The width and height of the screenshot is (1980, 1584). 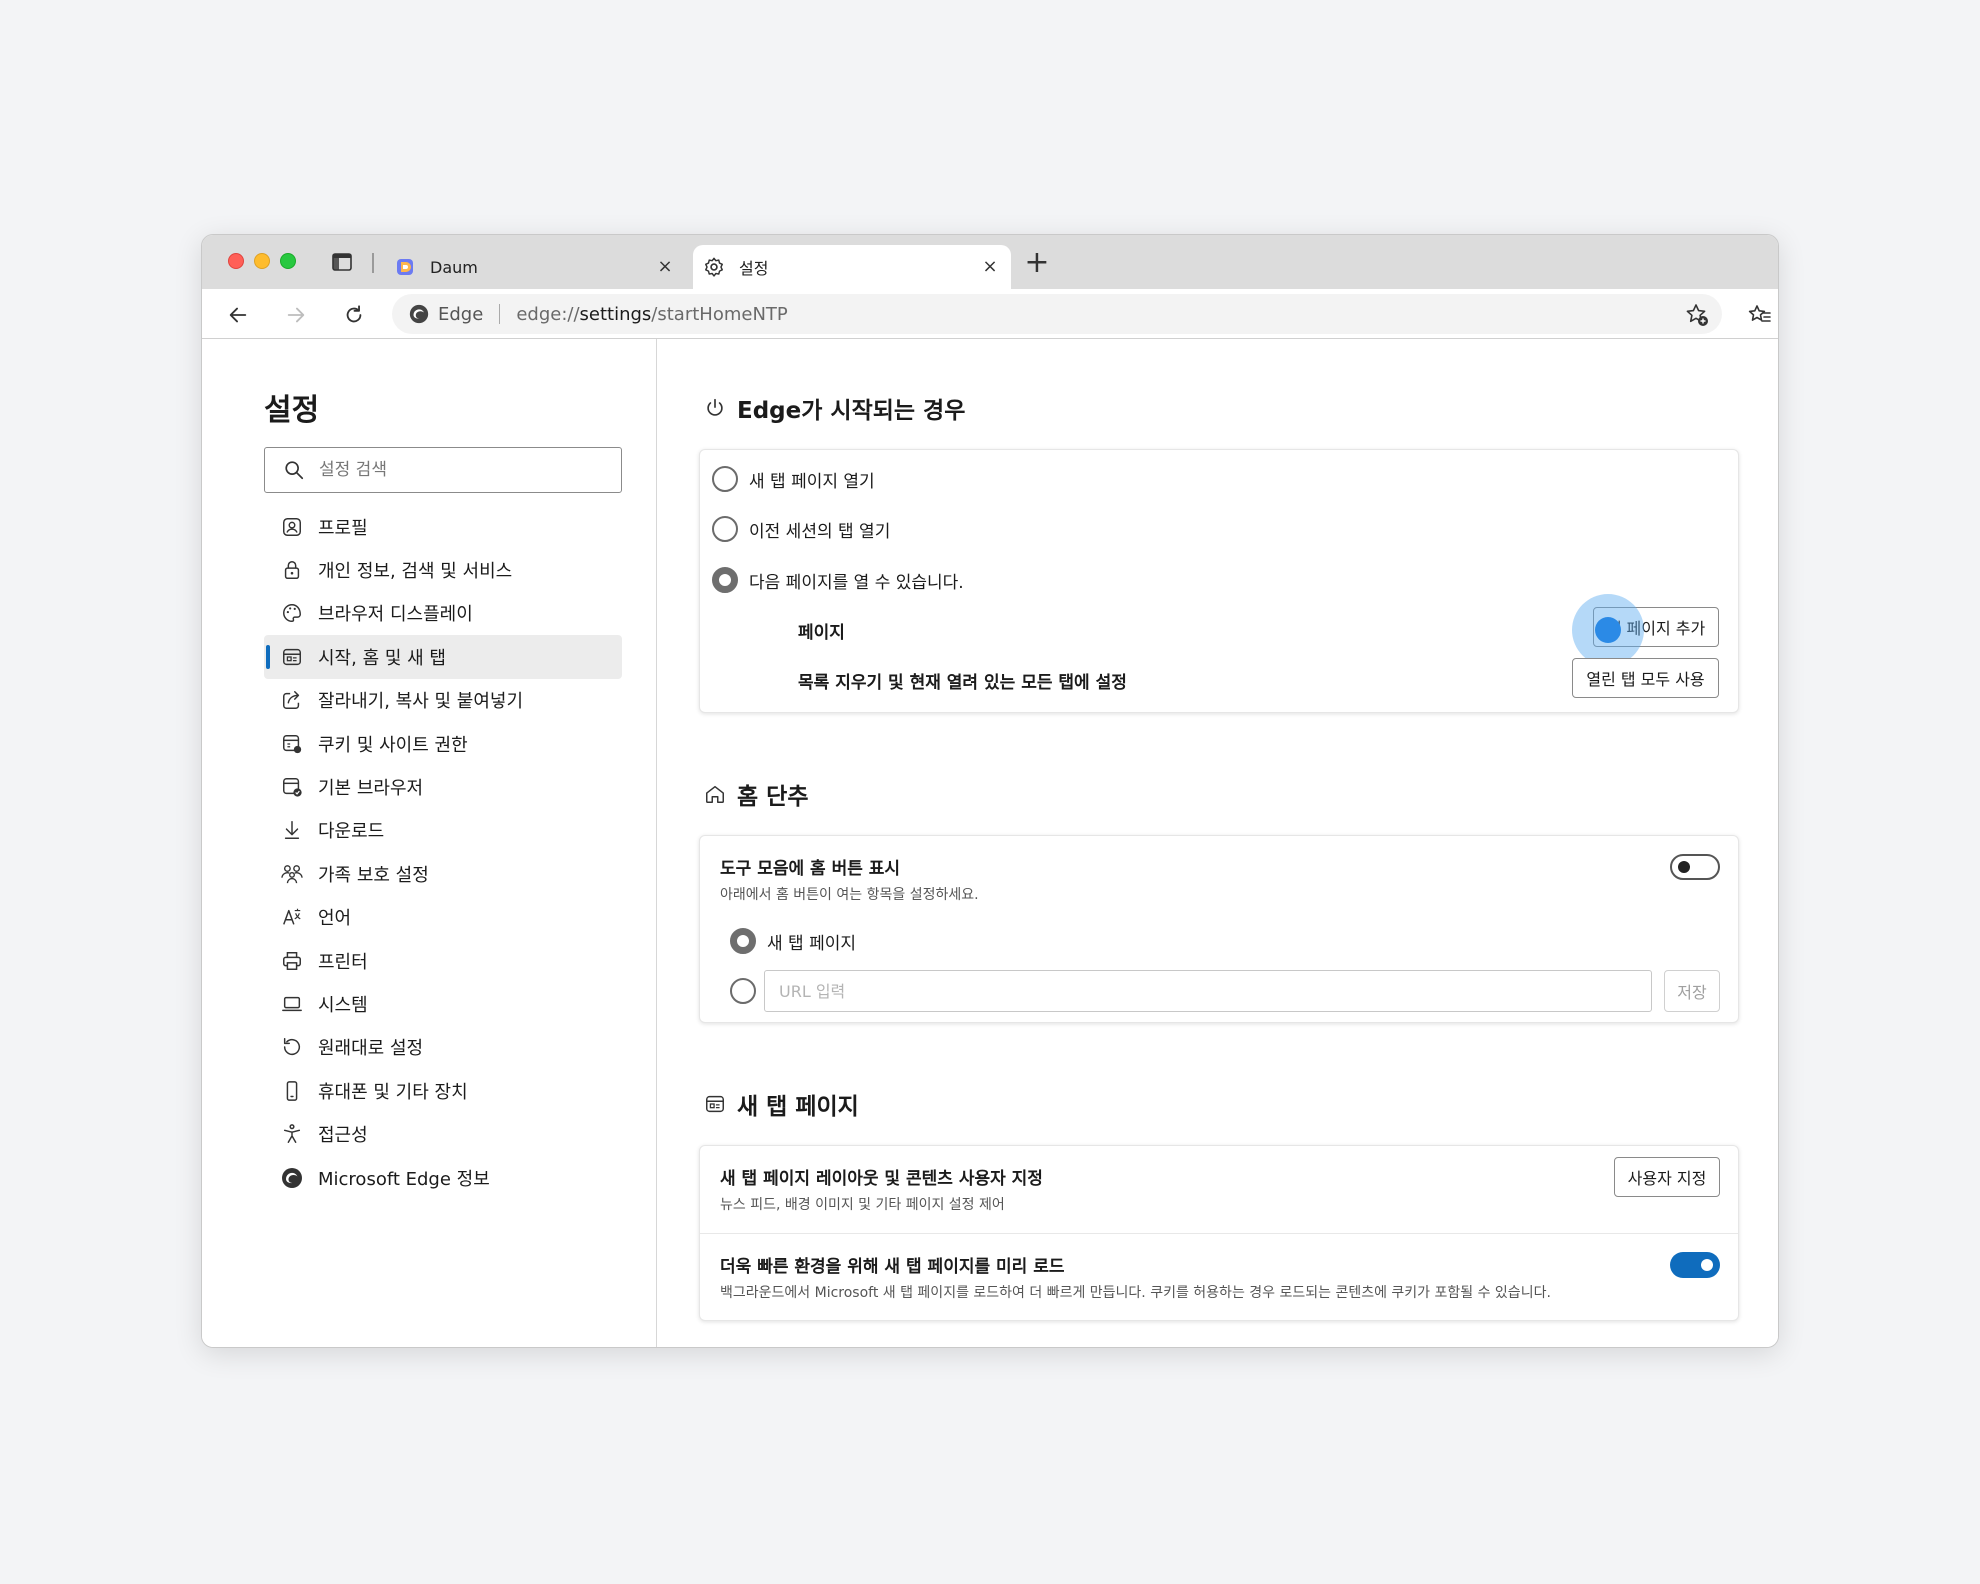 What do you see at coordinates (292, 700) in the screenshot?
I see `share-icon` at bounding box center [292, 700].